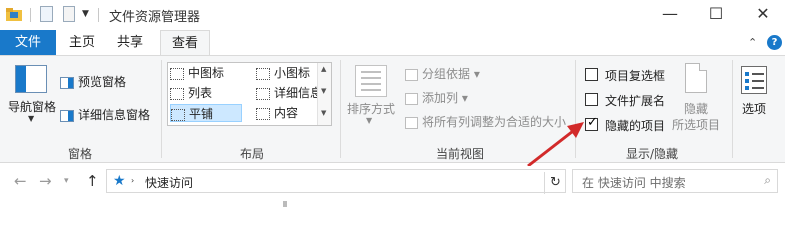 The height and width of the screenshot is (240, 785). I want to click on collapse-ribbon-icon: ⌃, so click(752, 42).